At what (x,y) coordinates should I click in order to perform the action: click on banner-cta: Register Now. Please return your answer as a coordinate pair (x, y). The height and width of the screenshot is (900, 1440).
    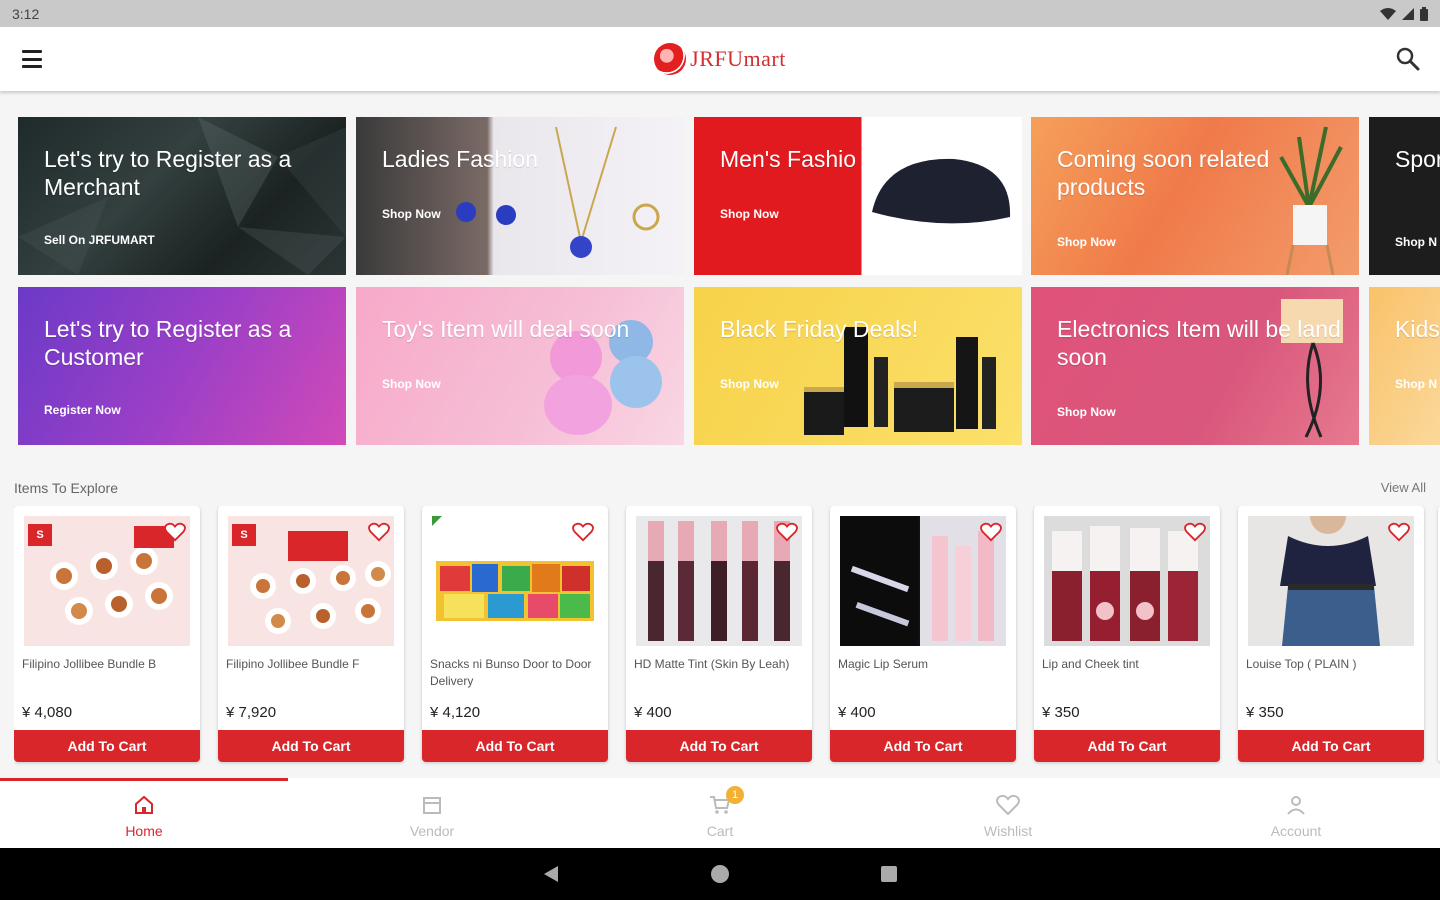
    Looking at the image, I should click on (82, 410).